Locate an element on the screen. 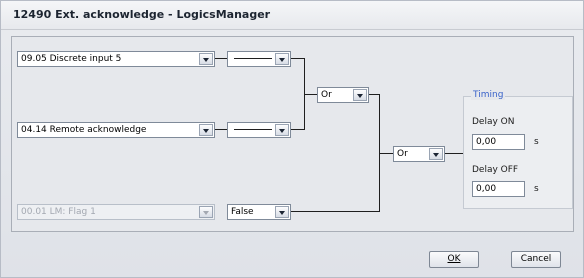  delay-on-unit: s is located at coordinates (536, 142).